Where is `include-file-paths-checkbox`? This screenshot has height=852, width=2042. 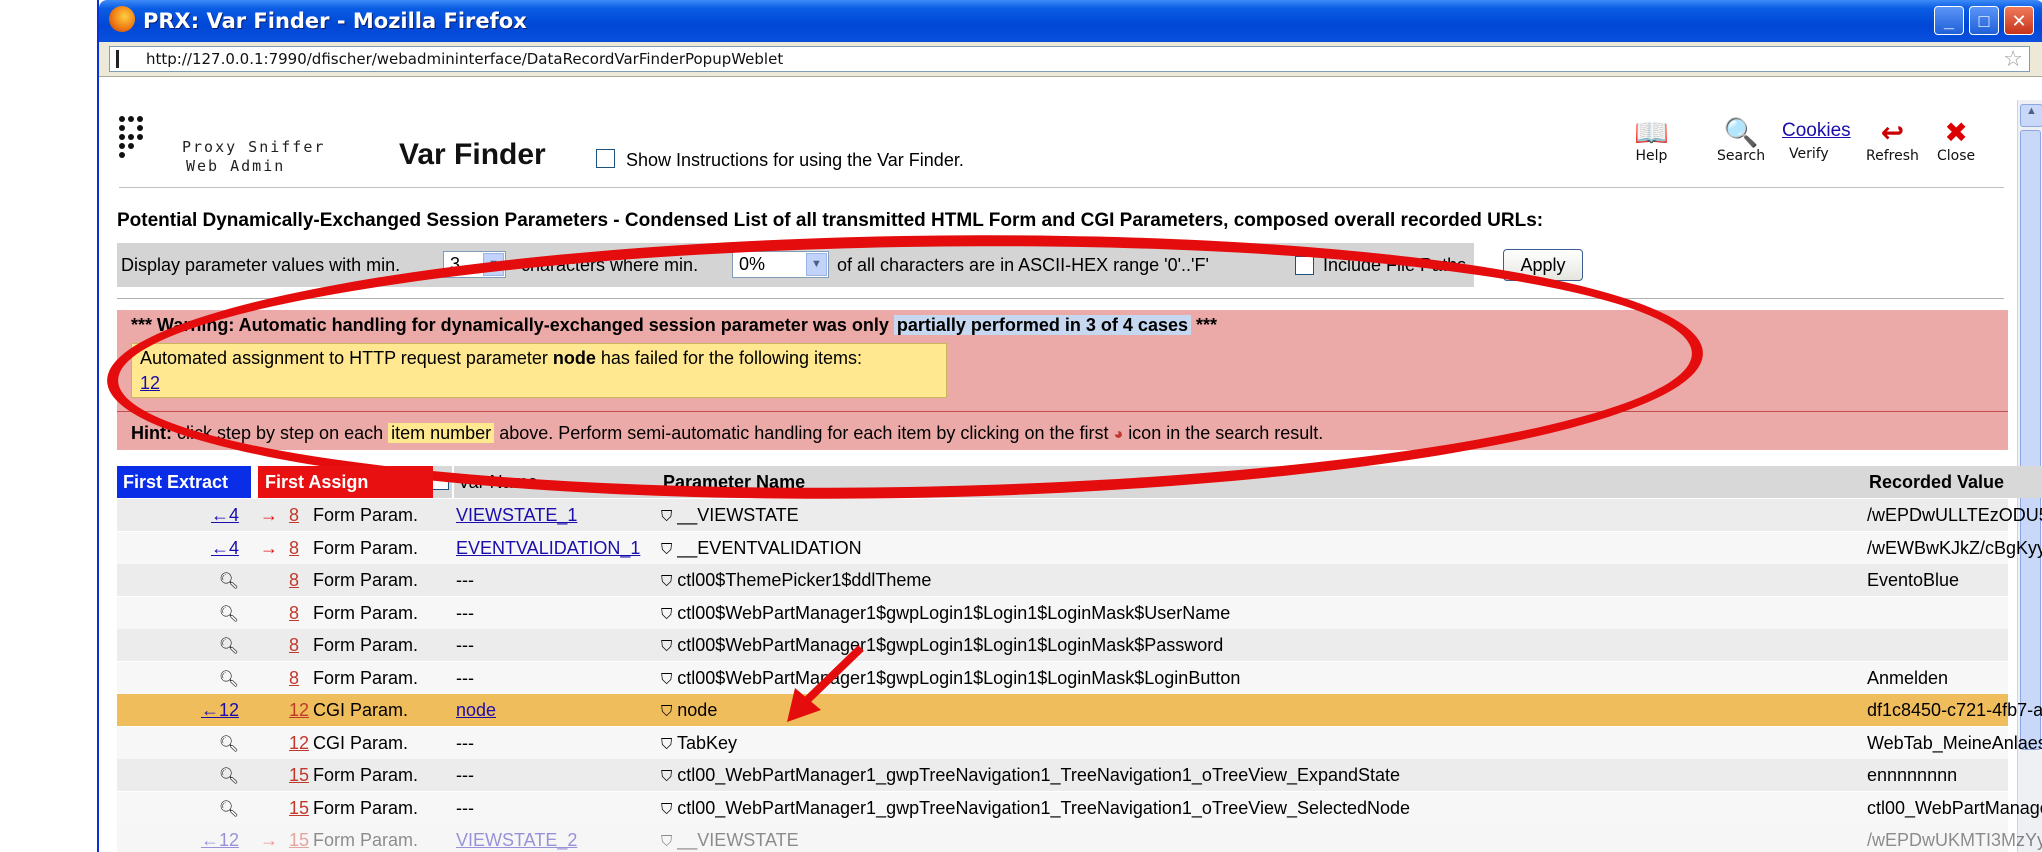 include-file-paths-checkbox is located at coordinates (1304, 265).